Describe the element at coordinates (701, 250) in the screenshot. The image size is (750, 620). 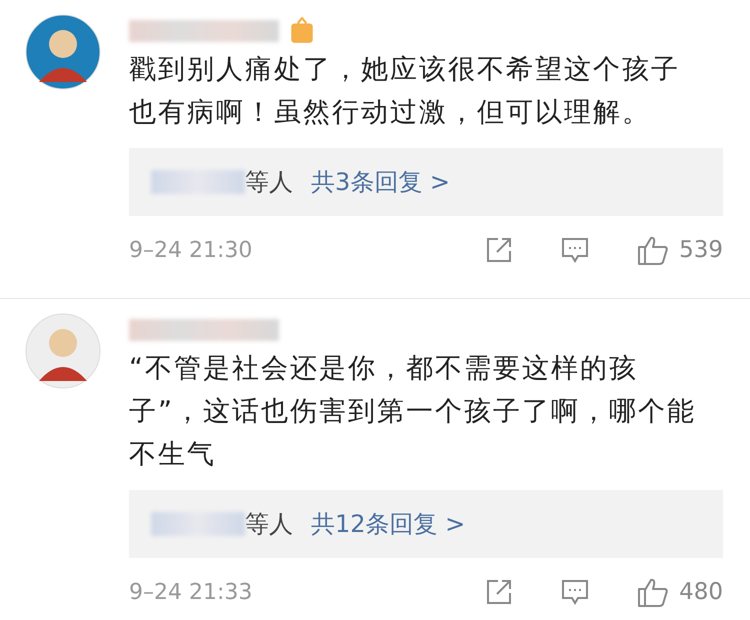
I see `like-count: 539` at that location.